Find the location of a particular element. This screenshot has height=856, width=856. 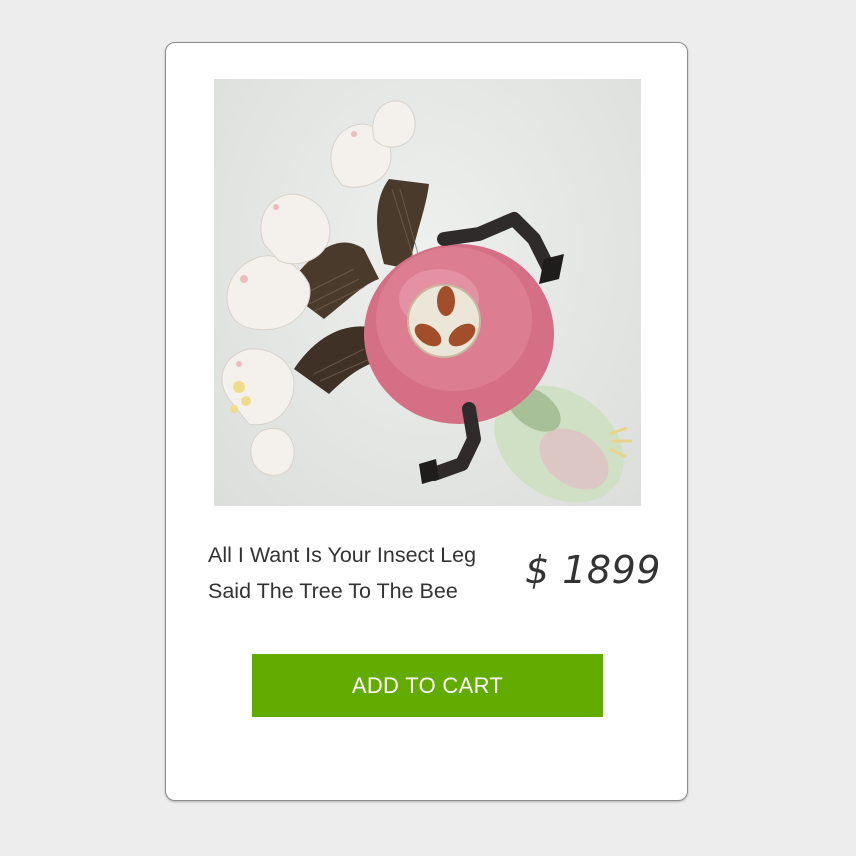

product-title-line-1: All I Want Is Your Insect Leg is located at coordinates (342, 555).